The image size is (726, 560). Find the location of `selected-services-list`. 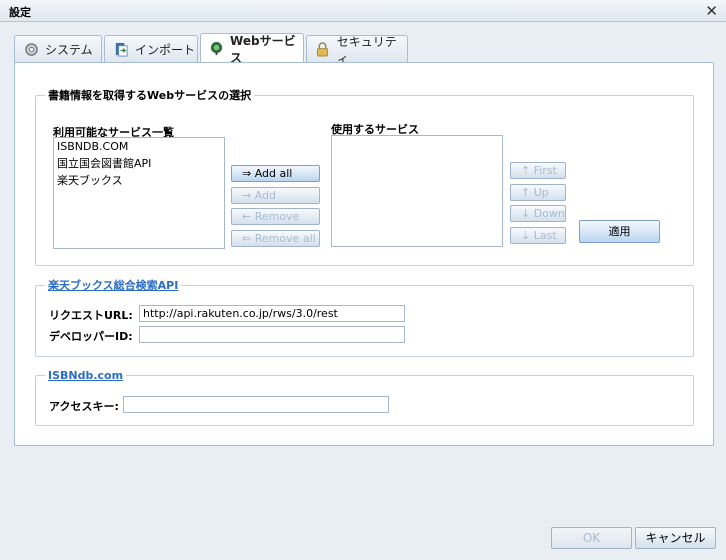

selected-services-list is located at coordinates (417, 191).